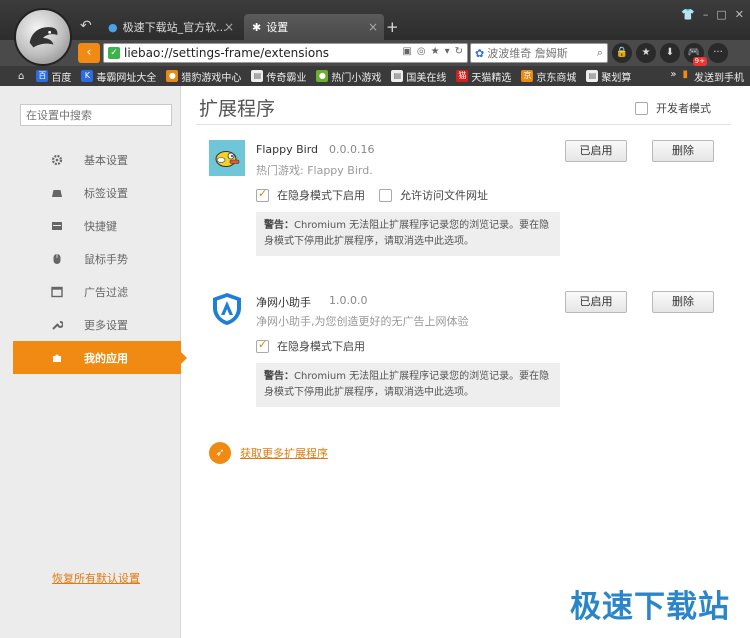 The width and height of the screenshot is (750, 638). What do you see at coordinates (418, 76) in the screenshot?
I see `bookmark-item: ▤ 国美在线` at bounding box center [418, 76].